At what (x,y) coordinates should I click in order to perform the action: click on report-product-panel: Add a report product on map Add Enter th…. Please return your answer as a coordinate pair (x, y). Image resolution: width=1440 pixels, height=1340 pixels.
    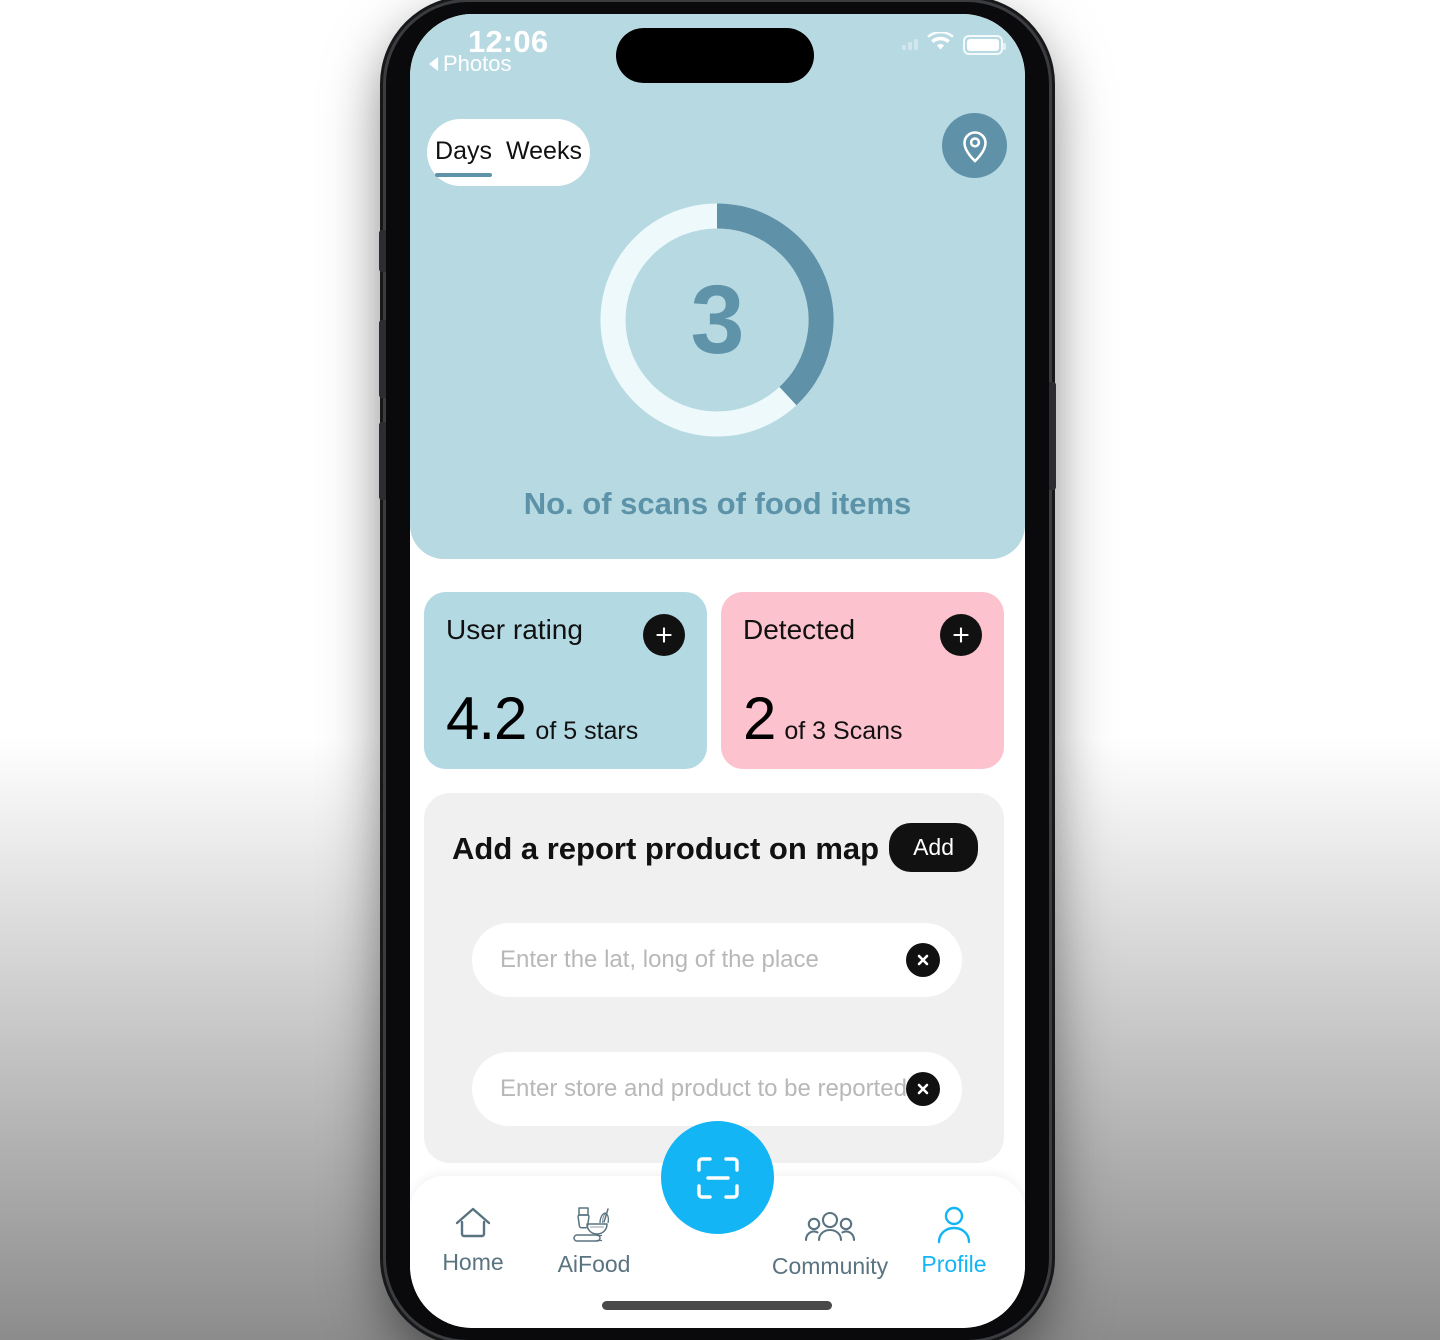
    Looking at the image, I should click on (714, 978).